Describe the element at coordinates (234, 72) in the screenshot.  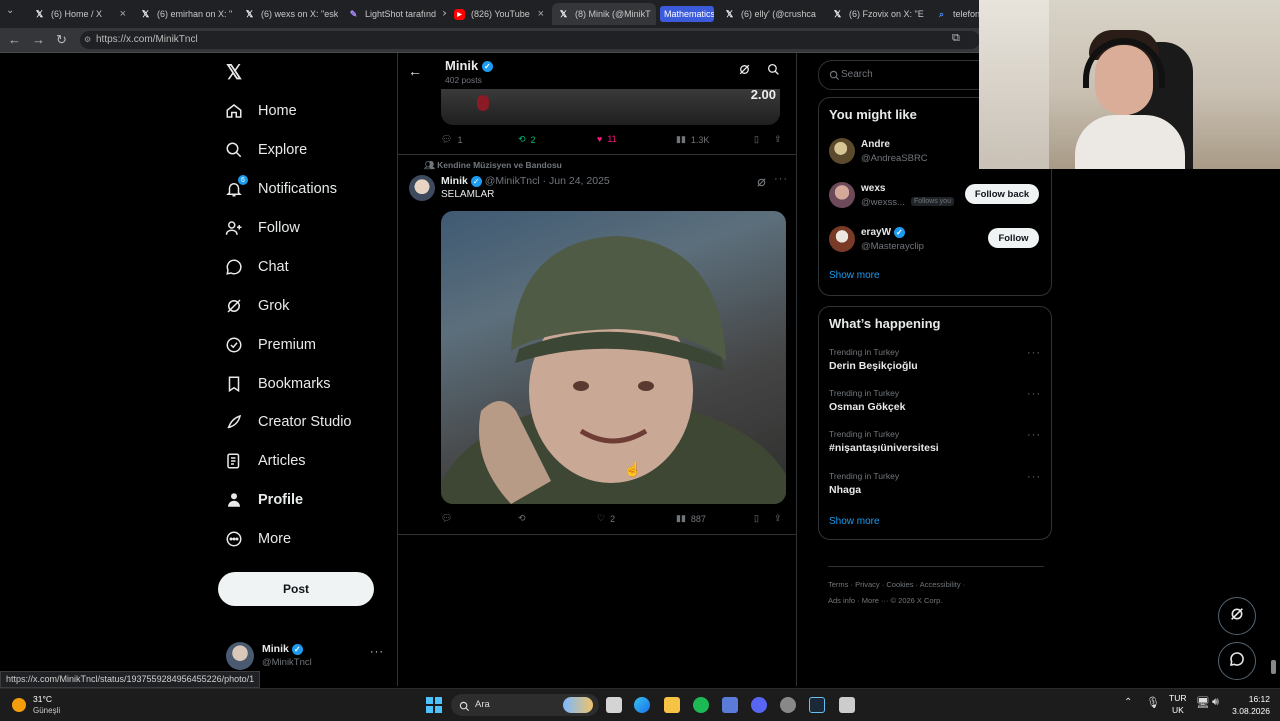
I see `x-logo-icon: 𝕏` at that location.